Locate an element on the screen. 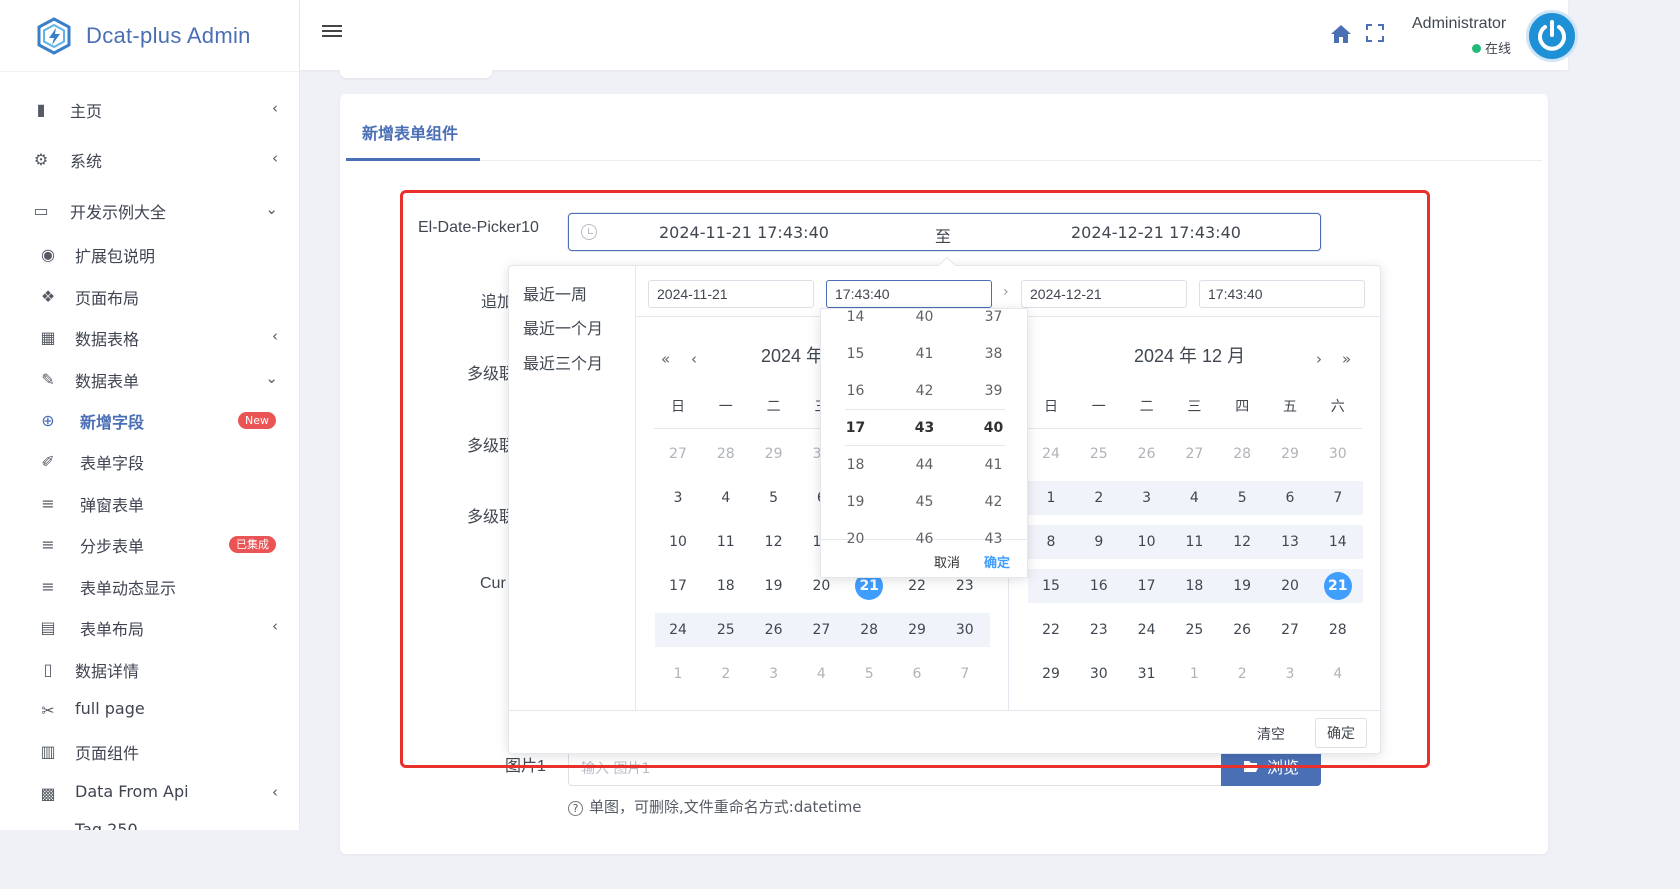 The height and width of the screenshot is (889, 1680). sidebar-item-13: ▯ 数据详情 is located at coordinates (149, 670).